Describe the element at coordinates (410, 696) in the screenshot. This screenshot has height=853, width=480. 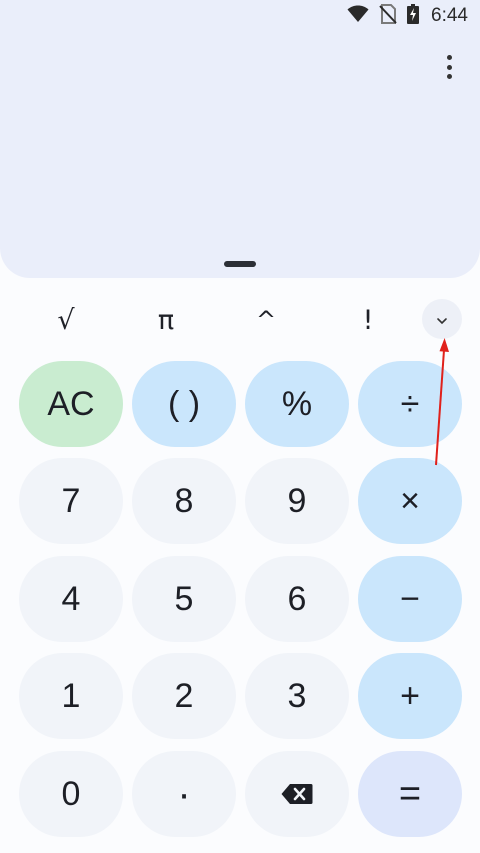
I see `plus-button: +` at that location.